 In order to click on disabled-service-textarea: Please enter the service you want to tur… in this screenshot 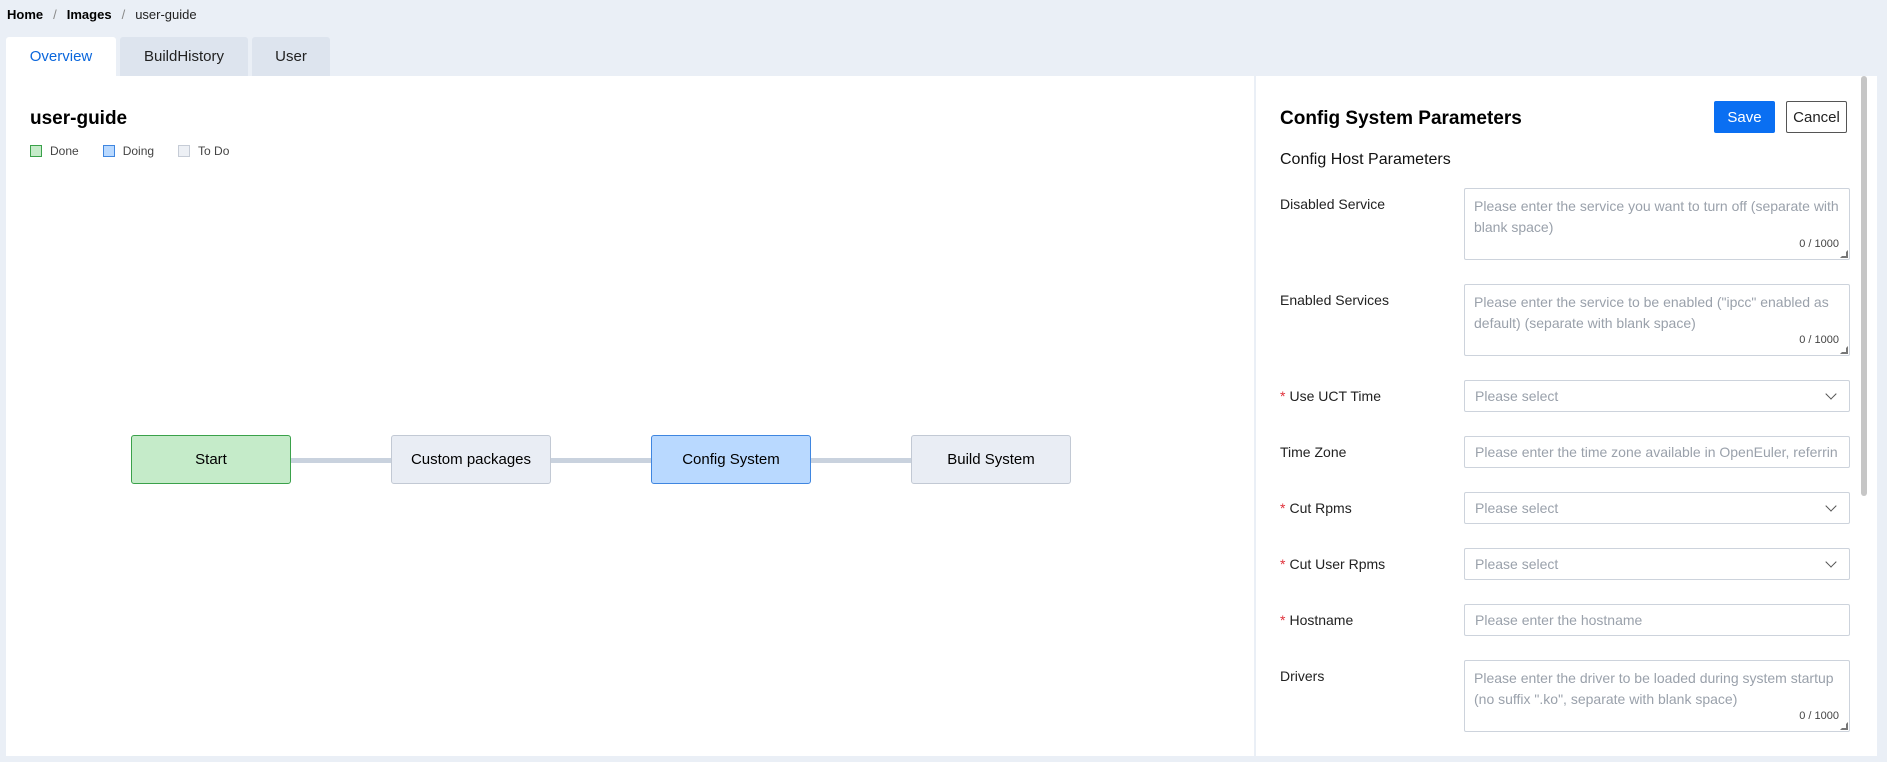, I will do `click(1657, 224)`.